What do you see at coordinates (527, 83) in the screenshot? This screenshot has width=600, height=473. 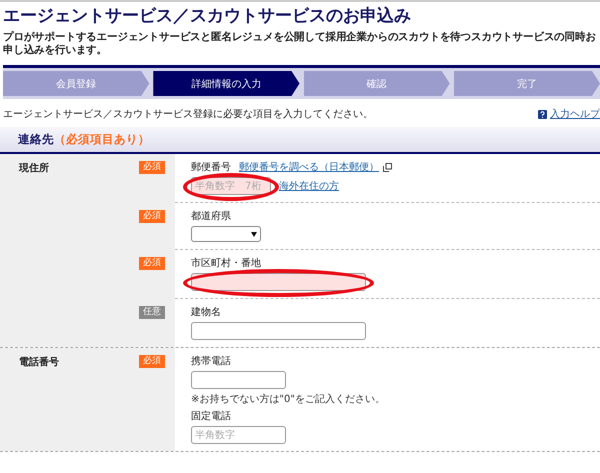 I see `step: 完了` at bounding box center [527, 83].